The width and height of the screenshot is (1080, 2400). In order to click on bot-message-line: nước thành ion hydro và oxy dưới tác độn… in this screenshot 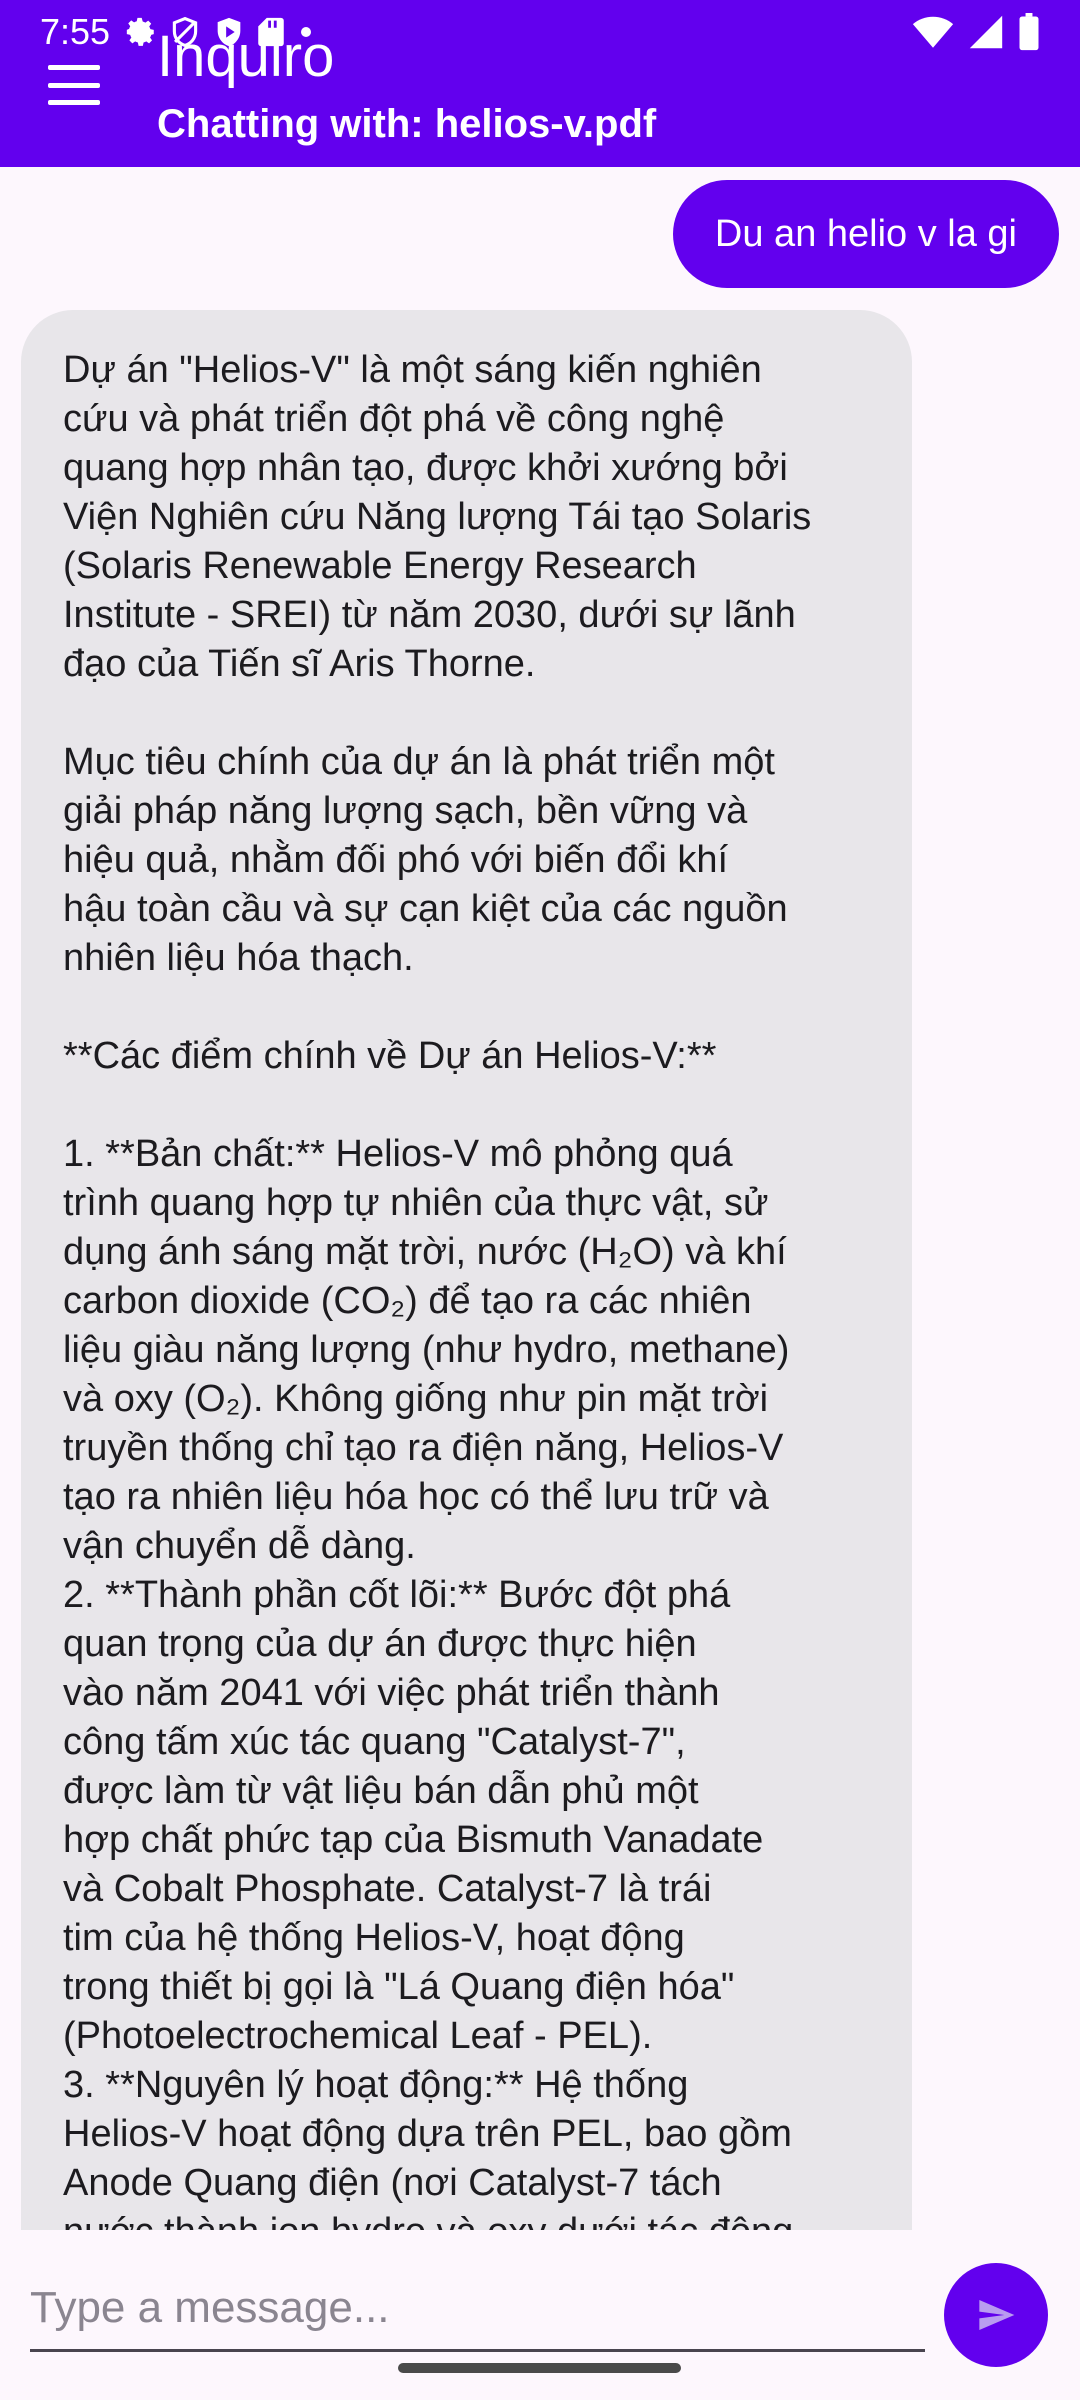, I will do `click(472, 2219)`.